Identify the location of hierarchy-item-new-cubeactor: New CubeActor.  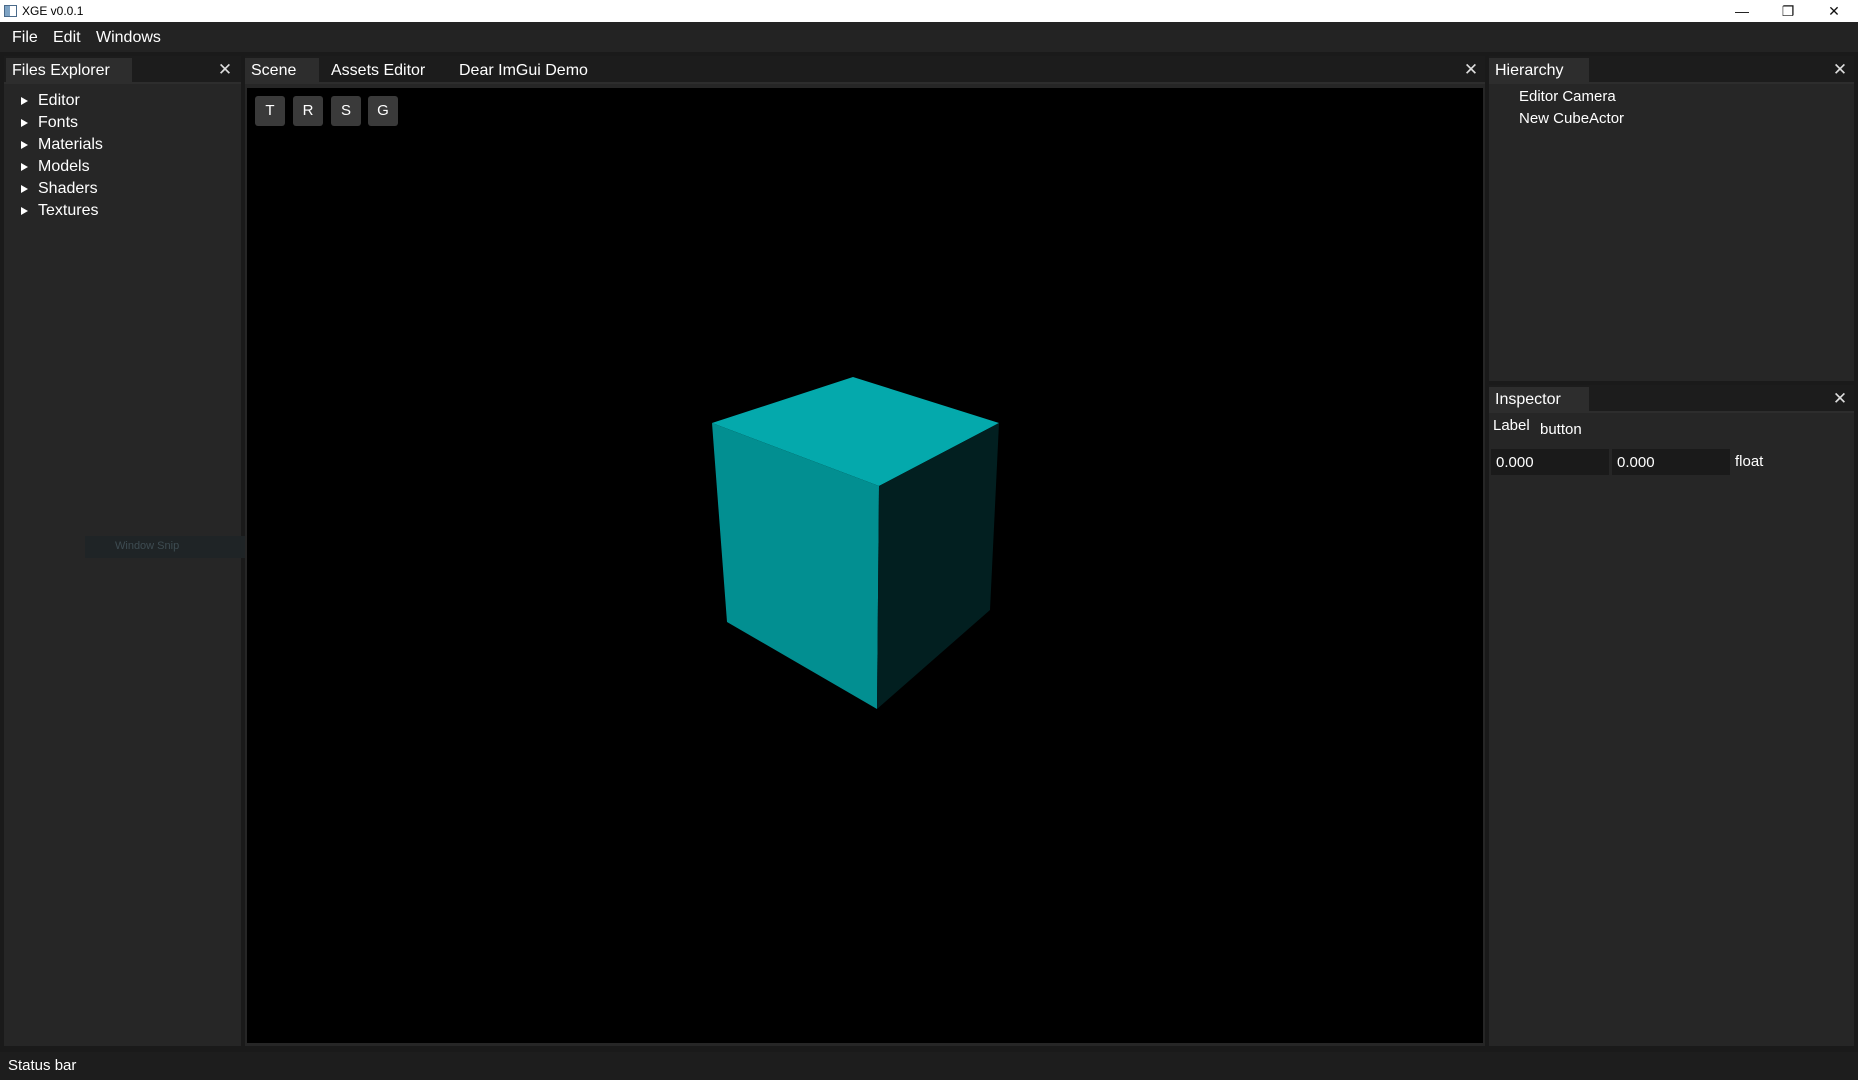
(1571, 118).